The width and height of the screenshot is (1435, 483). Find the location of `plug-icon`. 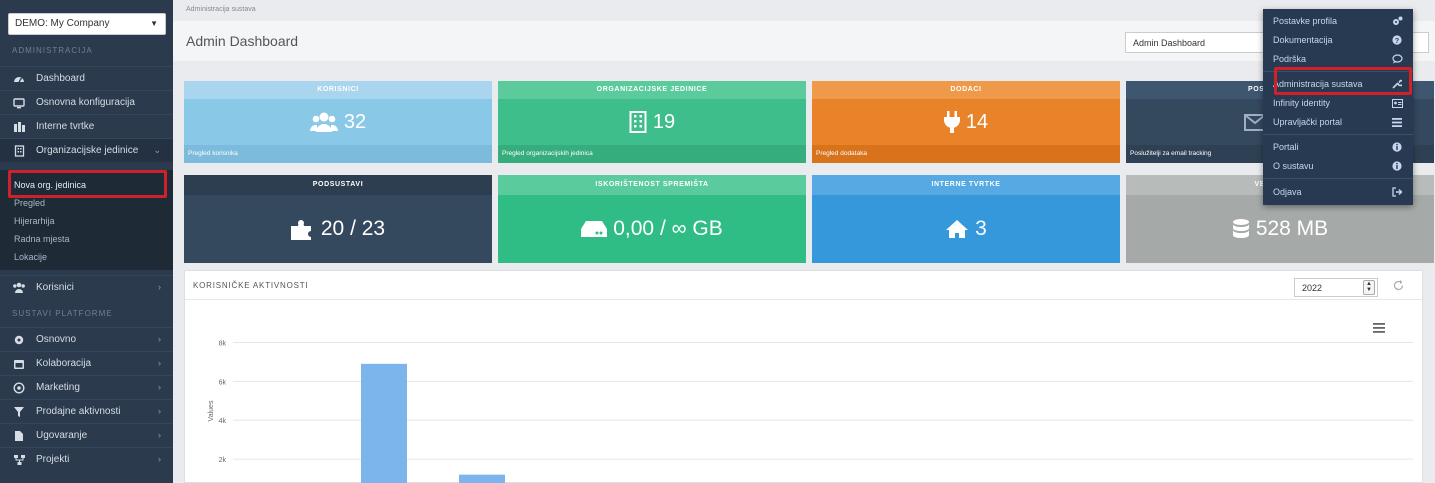

plug-icon is located at coordinates (951, 122).